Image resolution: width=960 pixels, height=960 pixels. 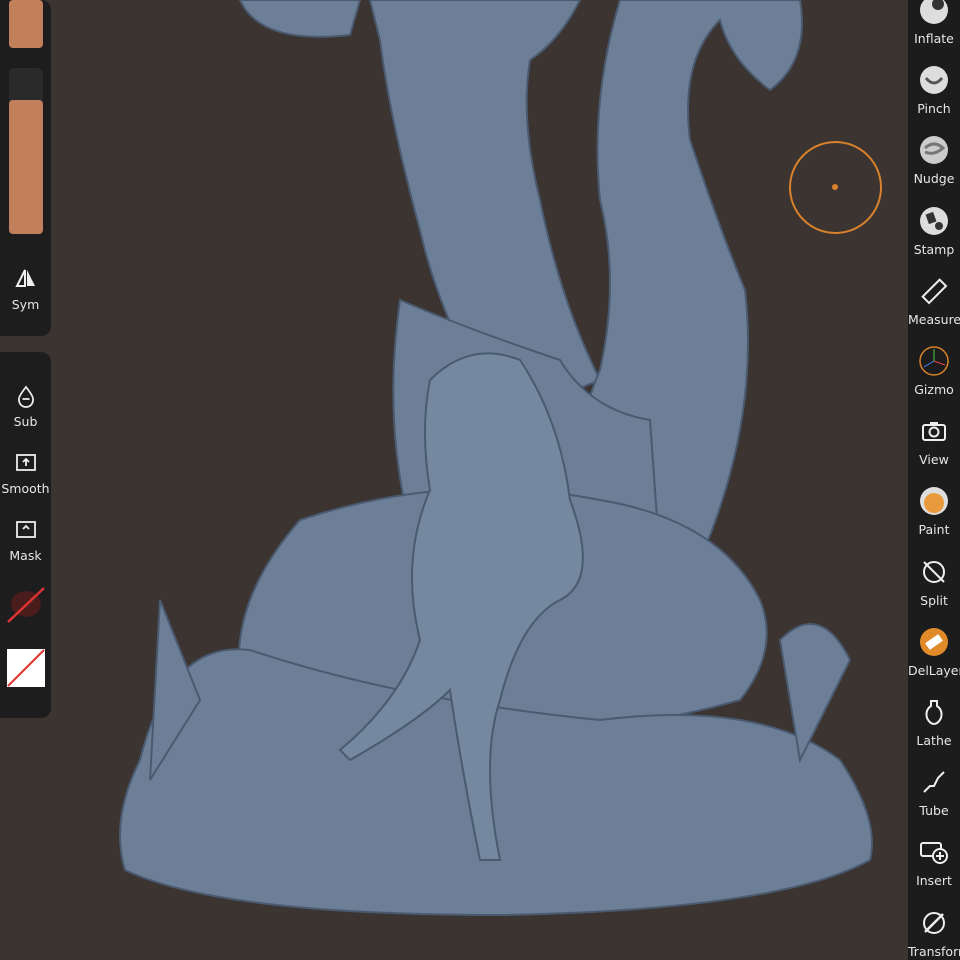 I want to click on transform-icon, so click(x=934, y=922).